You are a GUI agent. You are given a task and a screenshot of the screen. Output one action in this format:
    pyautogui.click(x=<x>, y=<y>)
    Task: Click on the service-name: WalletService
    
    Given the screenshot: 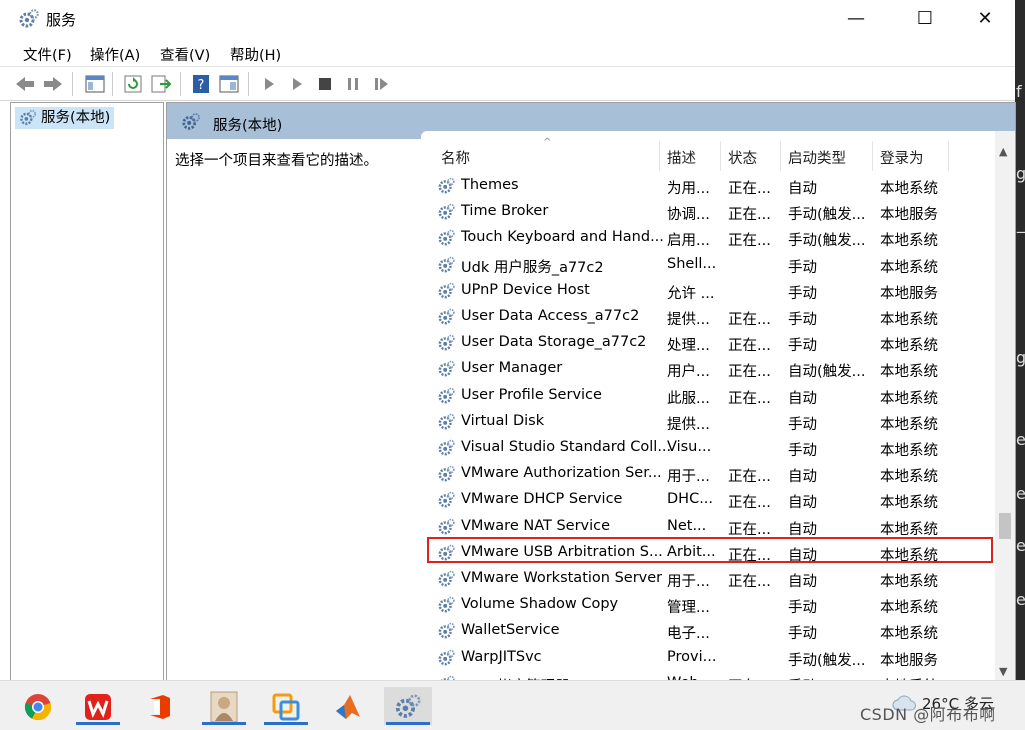 What is the action you would take?
    pyautogui.click(x=510, y=630)
    